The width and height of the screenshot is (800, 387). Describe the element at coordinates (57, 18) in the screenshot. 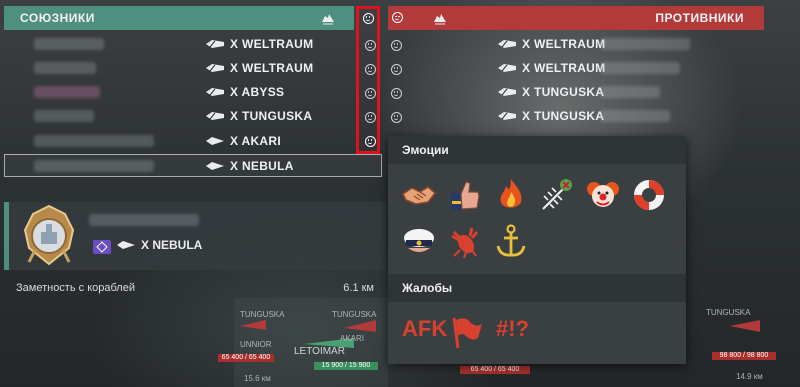

I see `allies-title: СОЮЗНИКИ` at that location.